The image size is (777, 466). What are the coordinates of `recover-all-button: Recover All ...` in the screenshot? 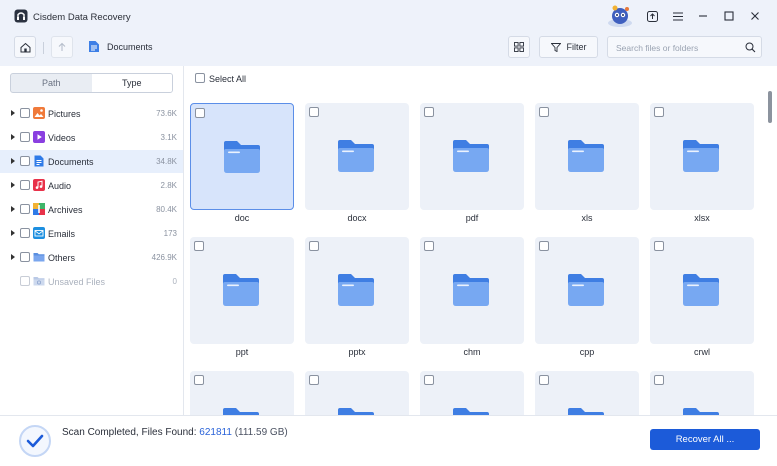 It's located at (705, 439).